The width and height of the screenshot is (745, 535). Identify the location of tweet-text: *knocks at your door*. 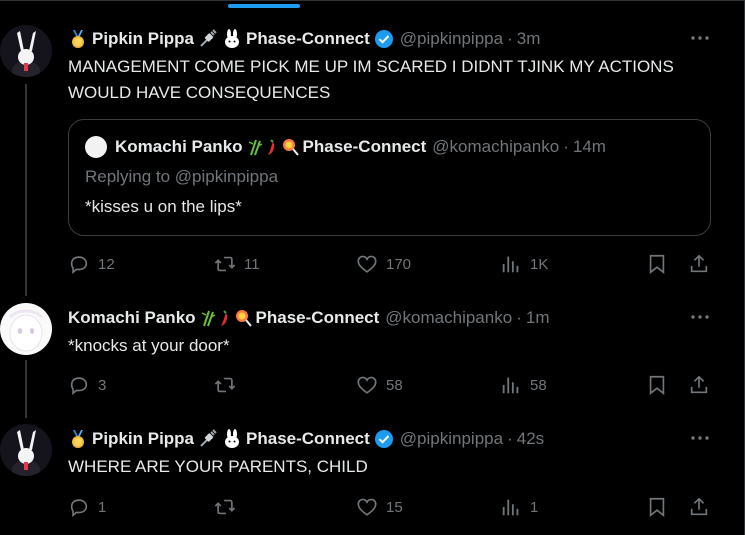
(149, 345).